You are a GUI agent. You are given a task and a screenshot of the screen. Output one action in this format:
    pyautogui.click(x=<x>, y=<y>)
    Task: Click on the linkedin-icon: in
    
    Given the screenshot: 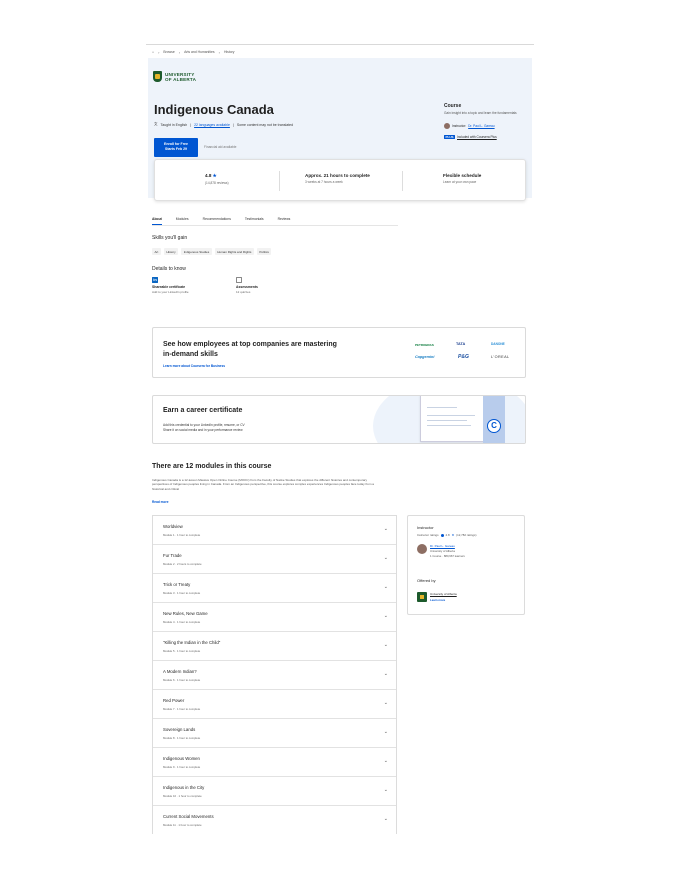 What is the action you would take?
    pyautogui.click(x=155, y=280)
    